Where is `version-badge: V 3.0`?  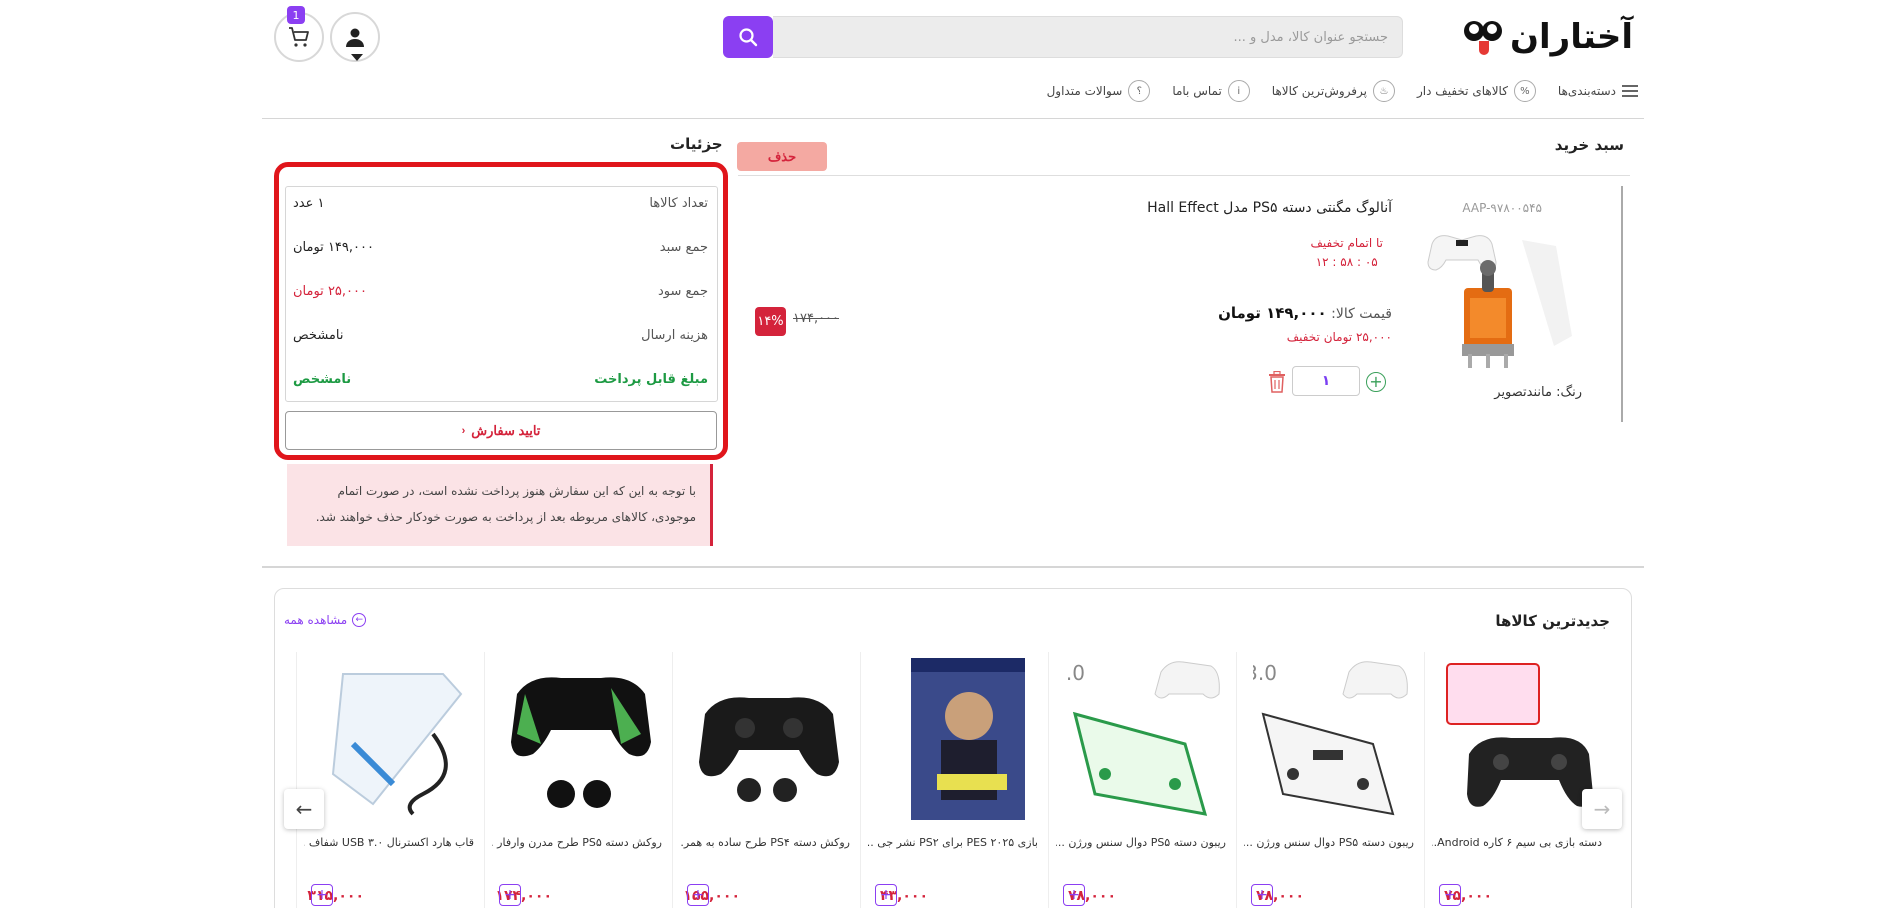
version-badge: V 3.0 is located at coordinates (1265, 673).